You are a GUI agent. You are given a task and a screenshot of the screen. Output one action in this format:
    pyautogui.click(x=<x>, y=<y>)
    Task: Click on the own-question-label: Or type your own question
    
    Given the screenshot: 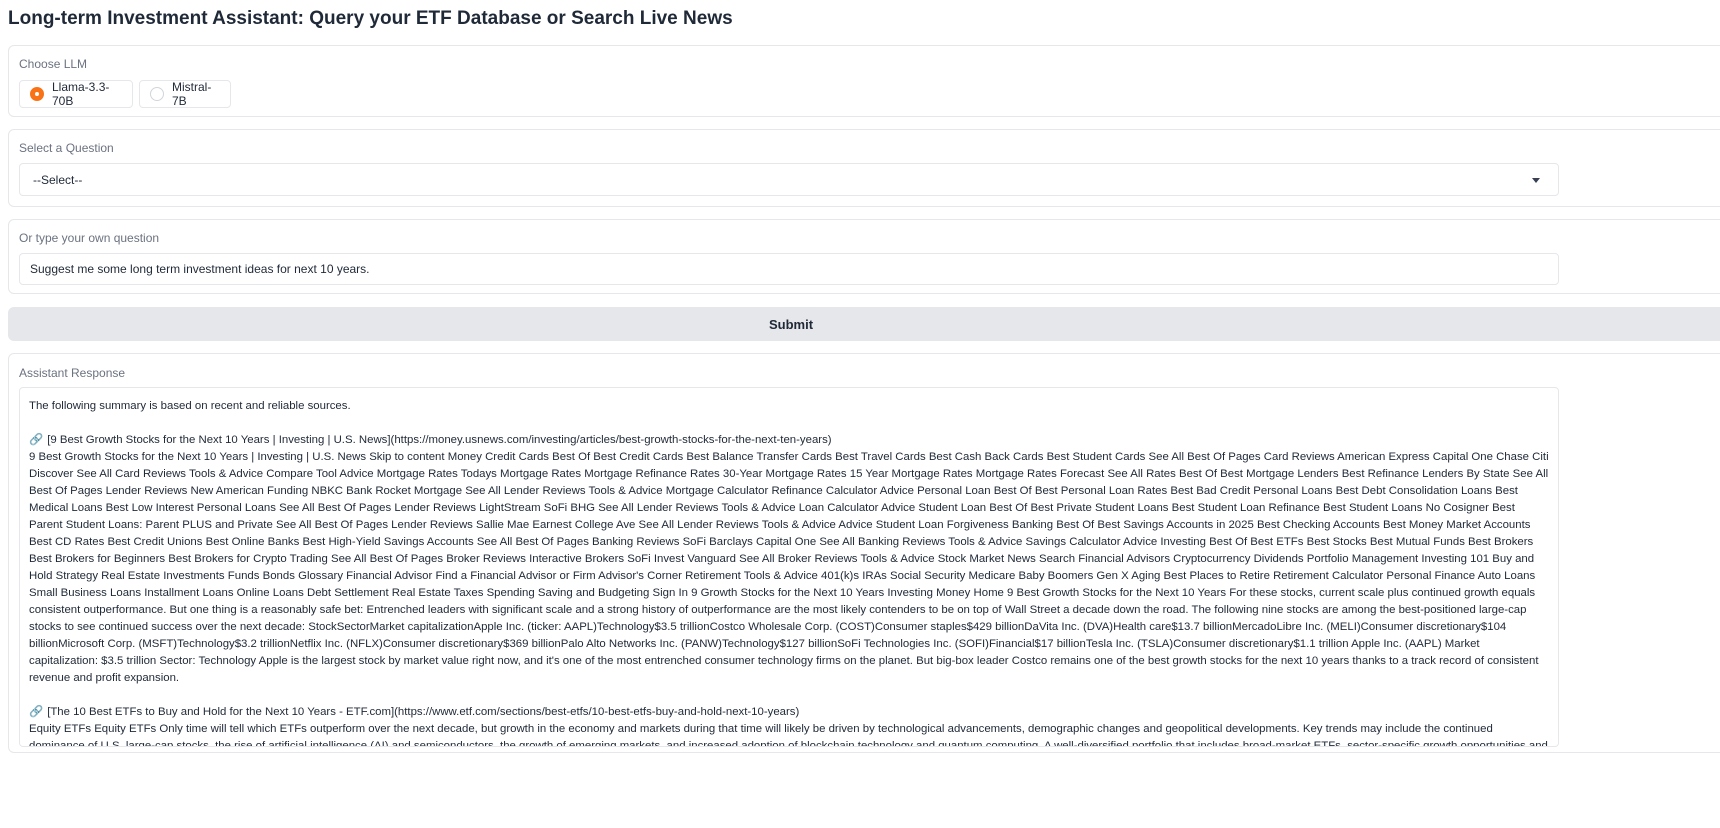 What is the action you would take?
    pyautogui.click(x=89, y=238)
    